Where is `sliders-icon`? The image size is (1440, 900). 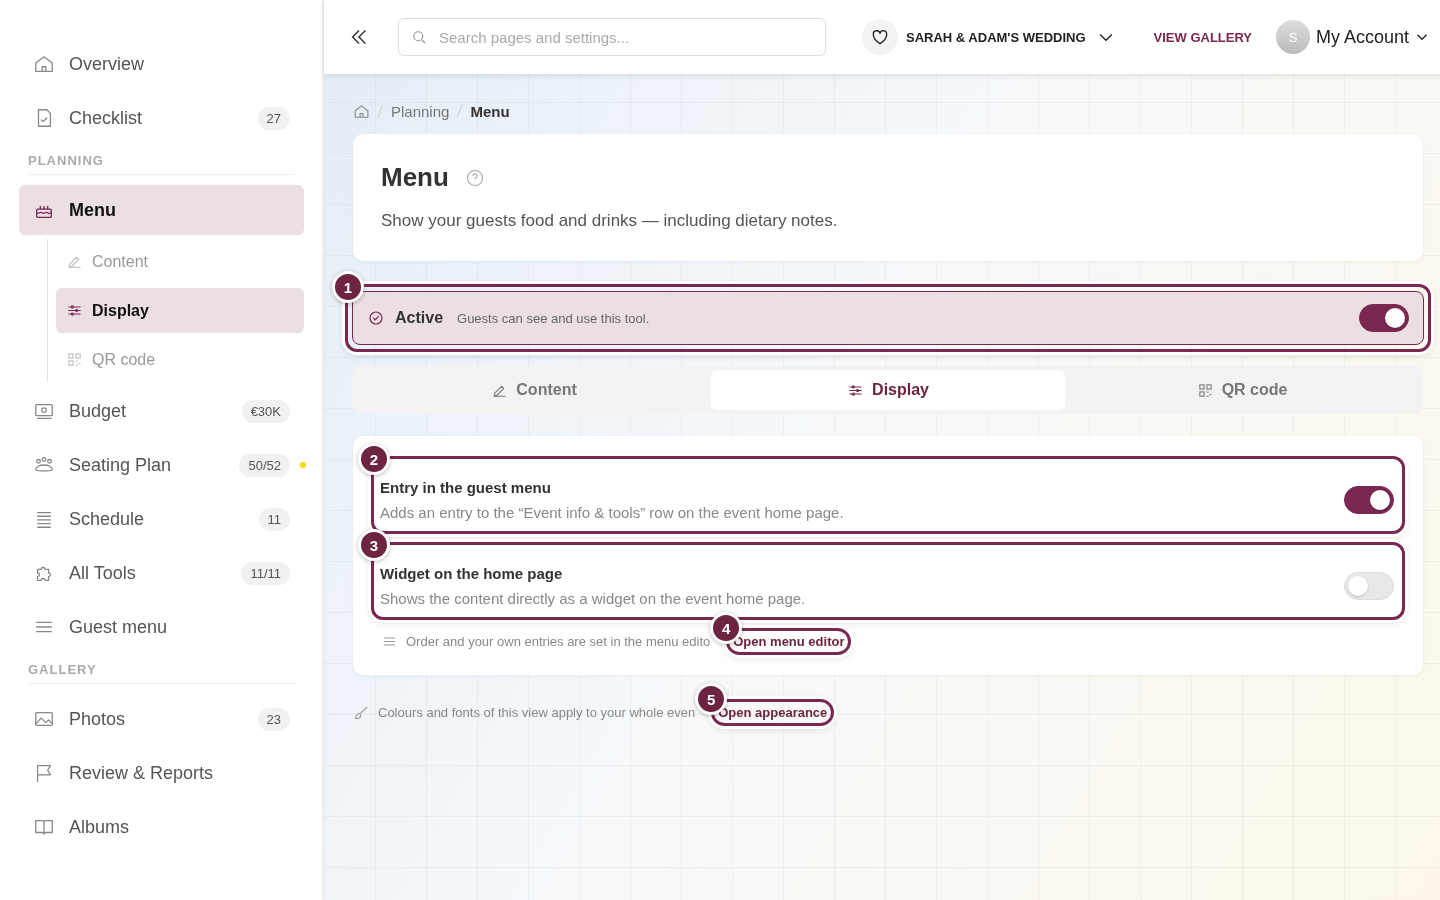 sliders-icon is located at coordinates (74, 310).